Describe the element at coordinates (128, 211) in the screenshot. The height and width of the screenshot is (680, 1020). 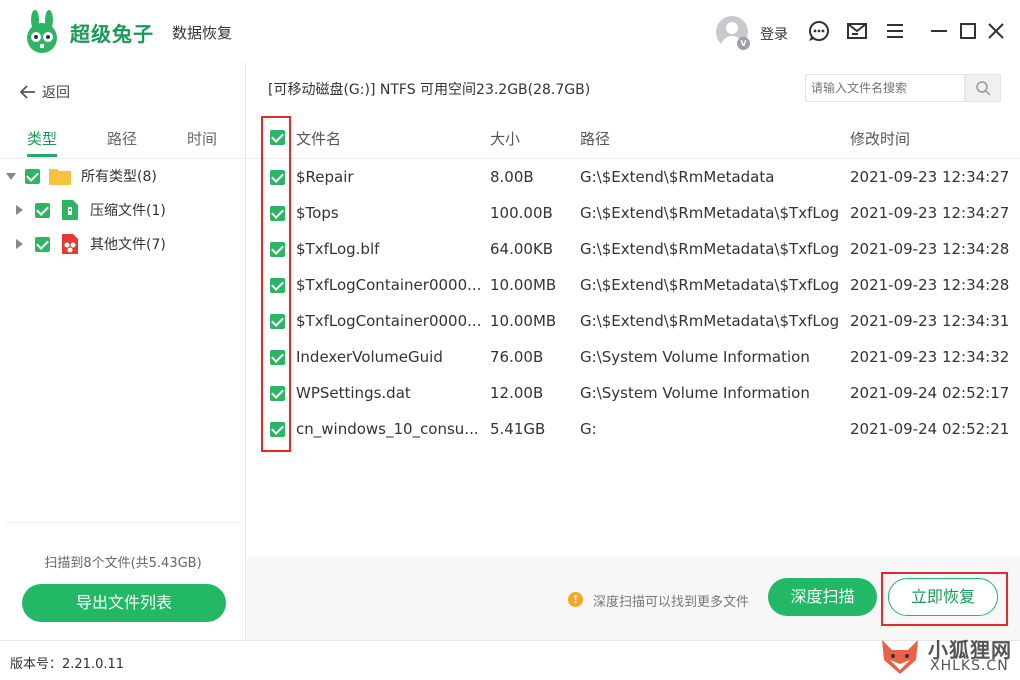
I see `tree-item-label: 压缩文件(1)` at that location.